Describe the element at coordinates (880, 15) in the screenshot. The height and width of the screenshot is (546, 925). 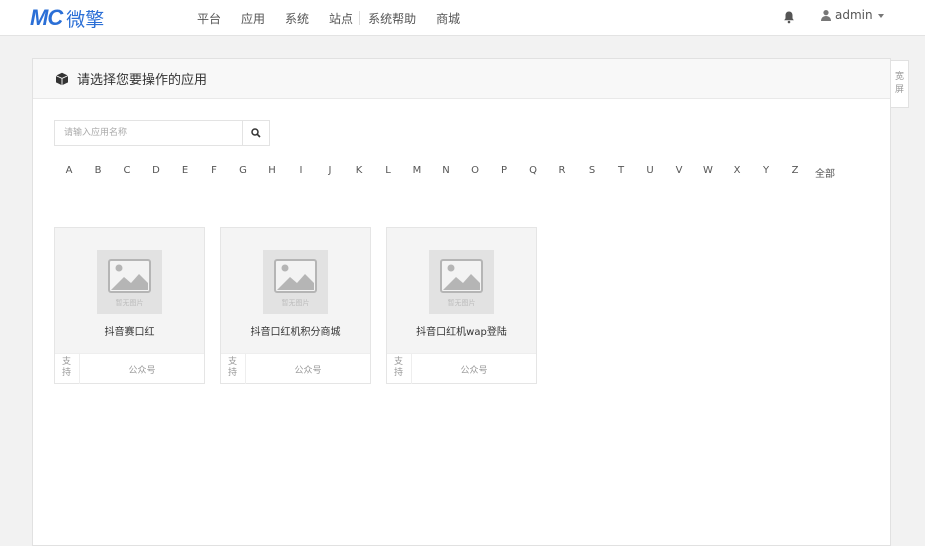
I see `chevron-down-icon` at that location.